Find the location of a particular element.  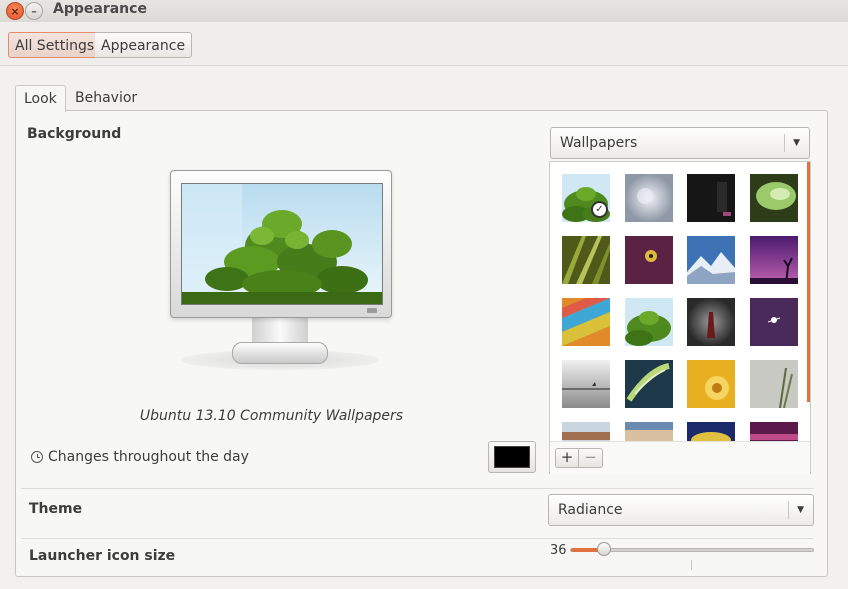

changes-indicator: Changes throughout the day is located at coordinates (140, 457).